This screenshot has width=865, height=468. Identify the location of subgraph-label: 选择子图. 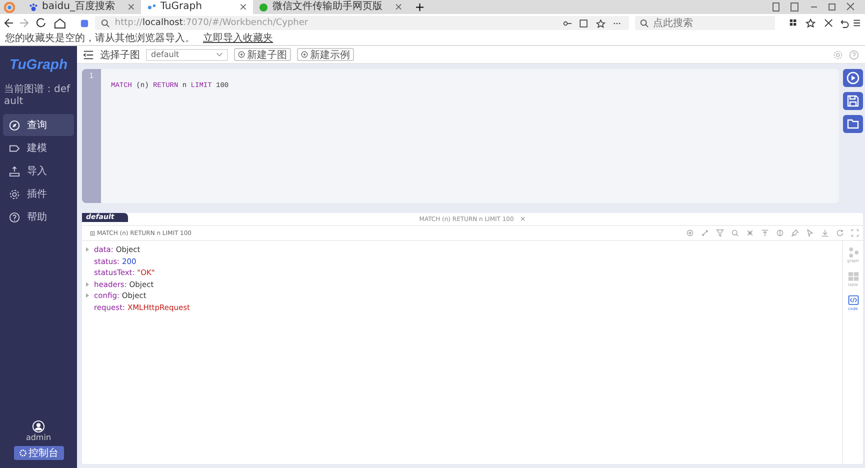
(120, 55).